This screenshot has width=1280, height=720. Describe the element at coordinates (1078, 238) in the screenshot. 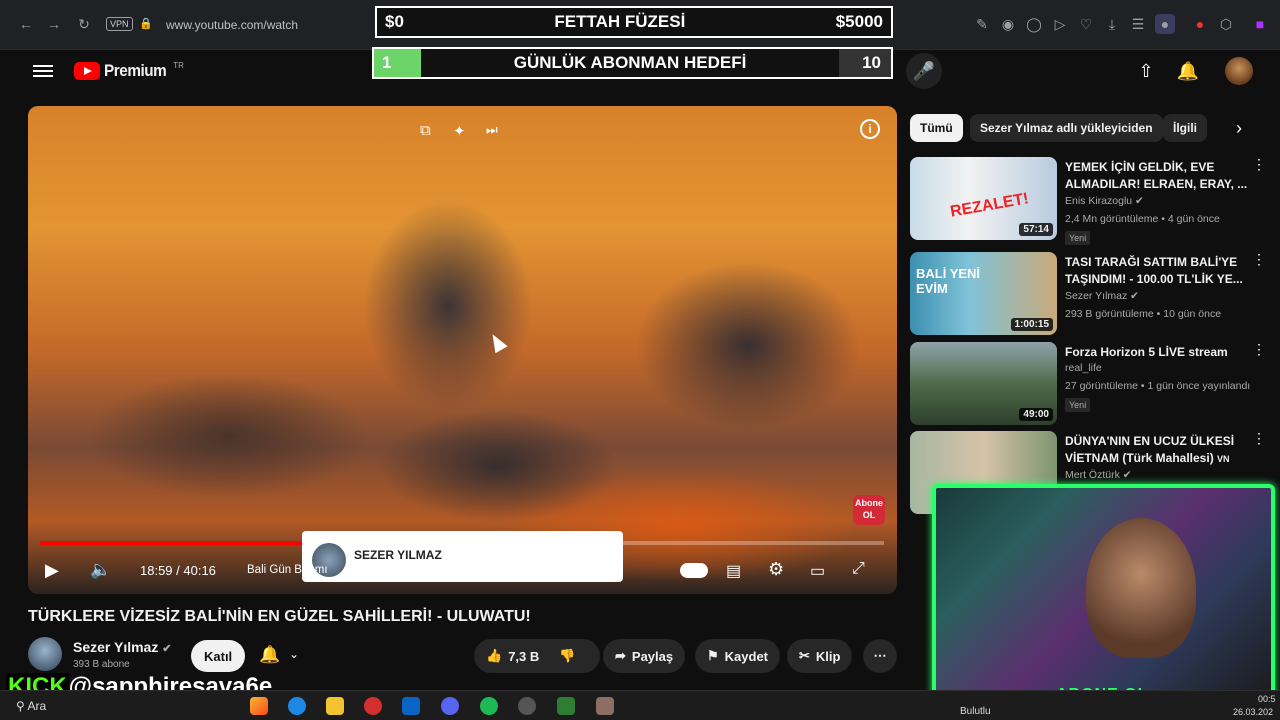

I see `new-badge: Yeni` at that location.